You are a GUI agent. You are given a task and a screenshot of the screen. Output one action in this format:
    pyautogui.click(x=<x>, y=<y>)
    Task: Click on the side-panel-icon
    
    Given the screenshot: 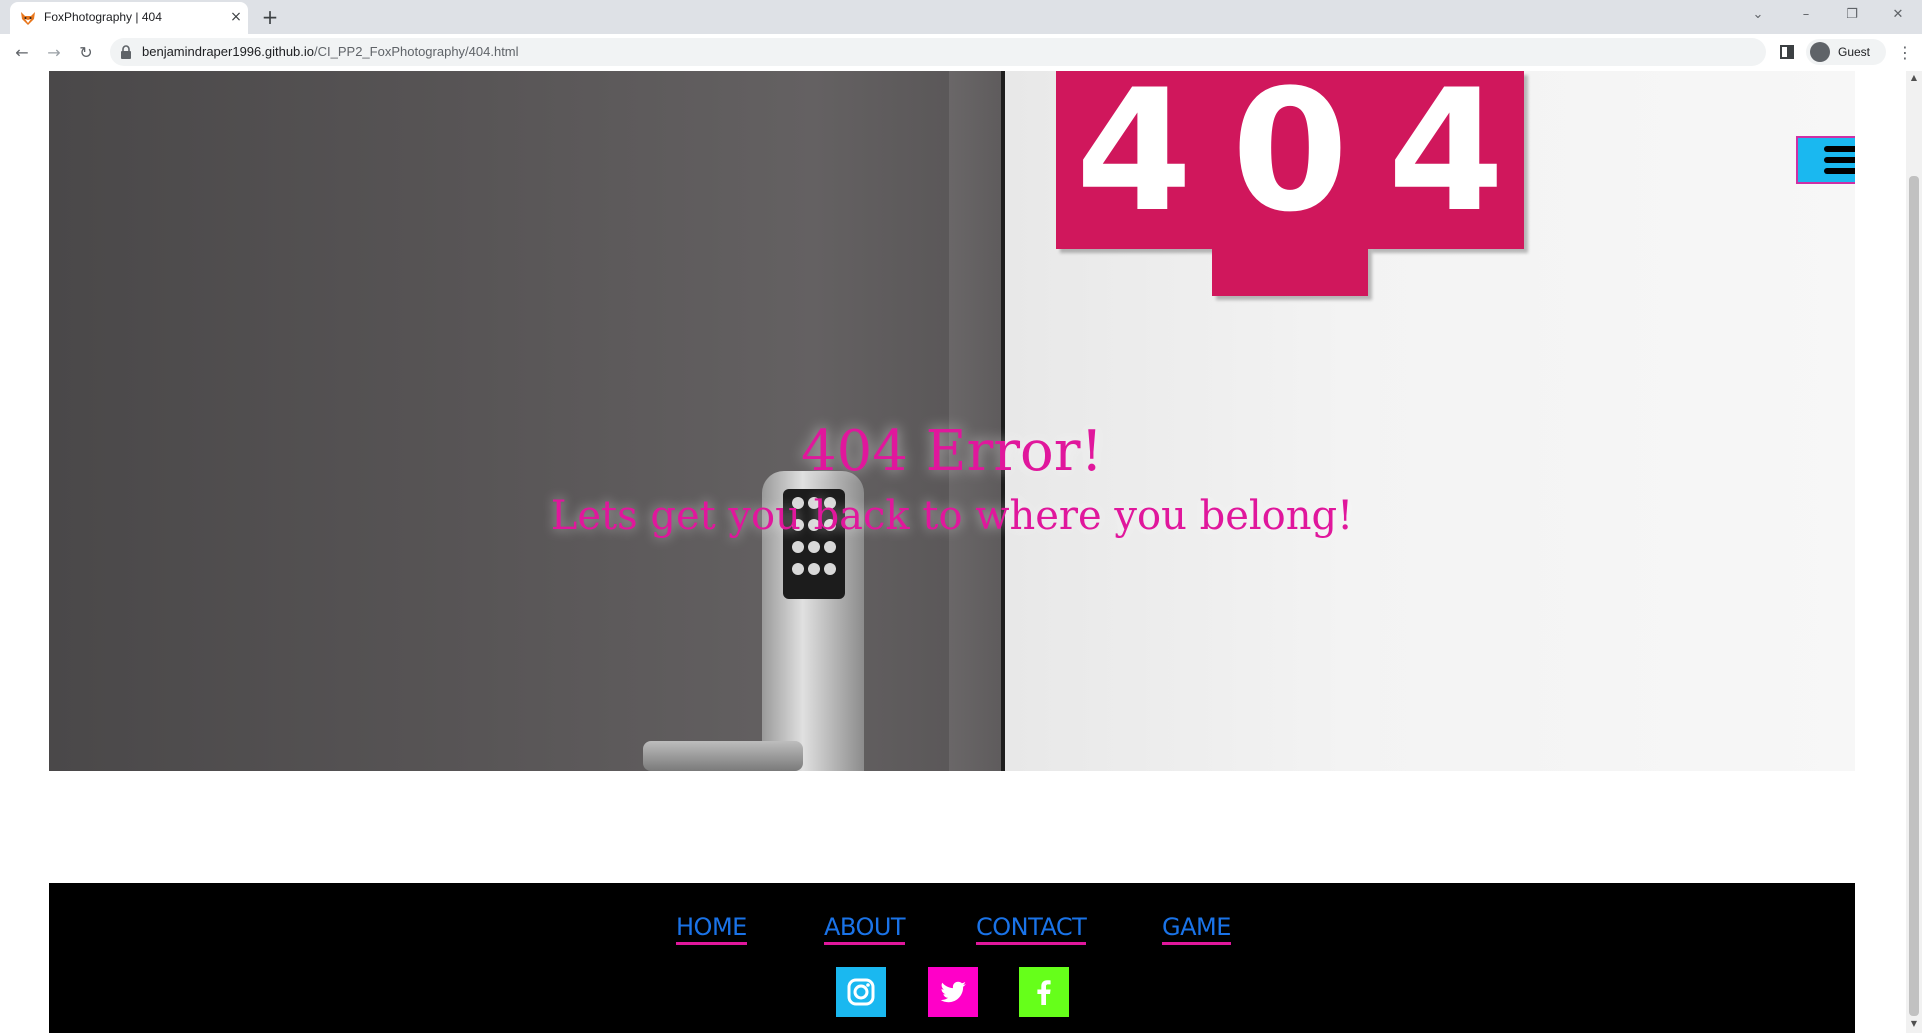 What is the action you would take?
    pyautogui.click(x=1787, y=52)
    